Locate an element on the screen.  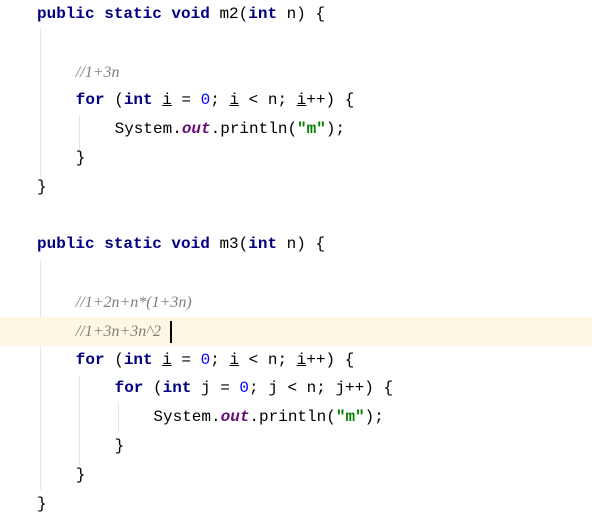
code-content: public static void m2(int n) { is located at coordinates (181, 14).